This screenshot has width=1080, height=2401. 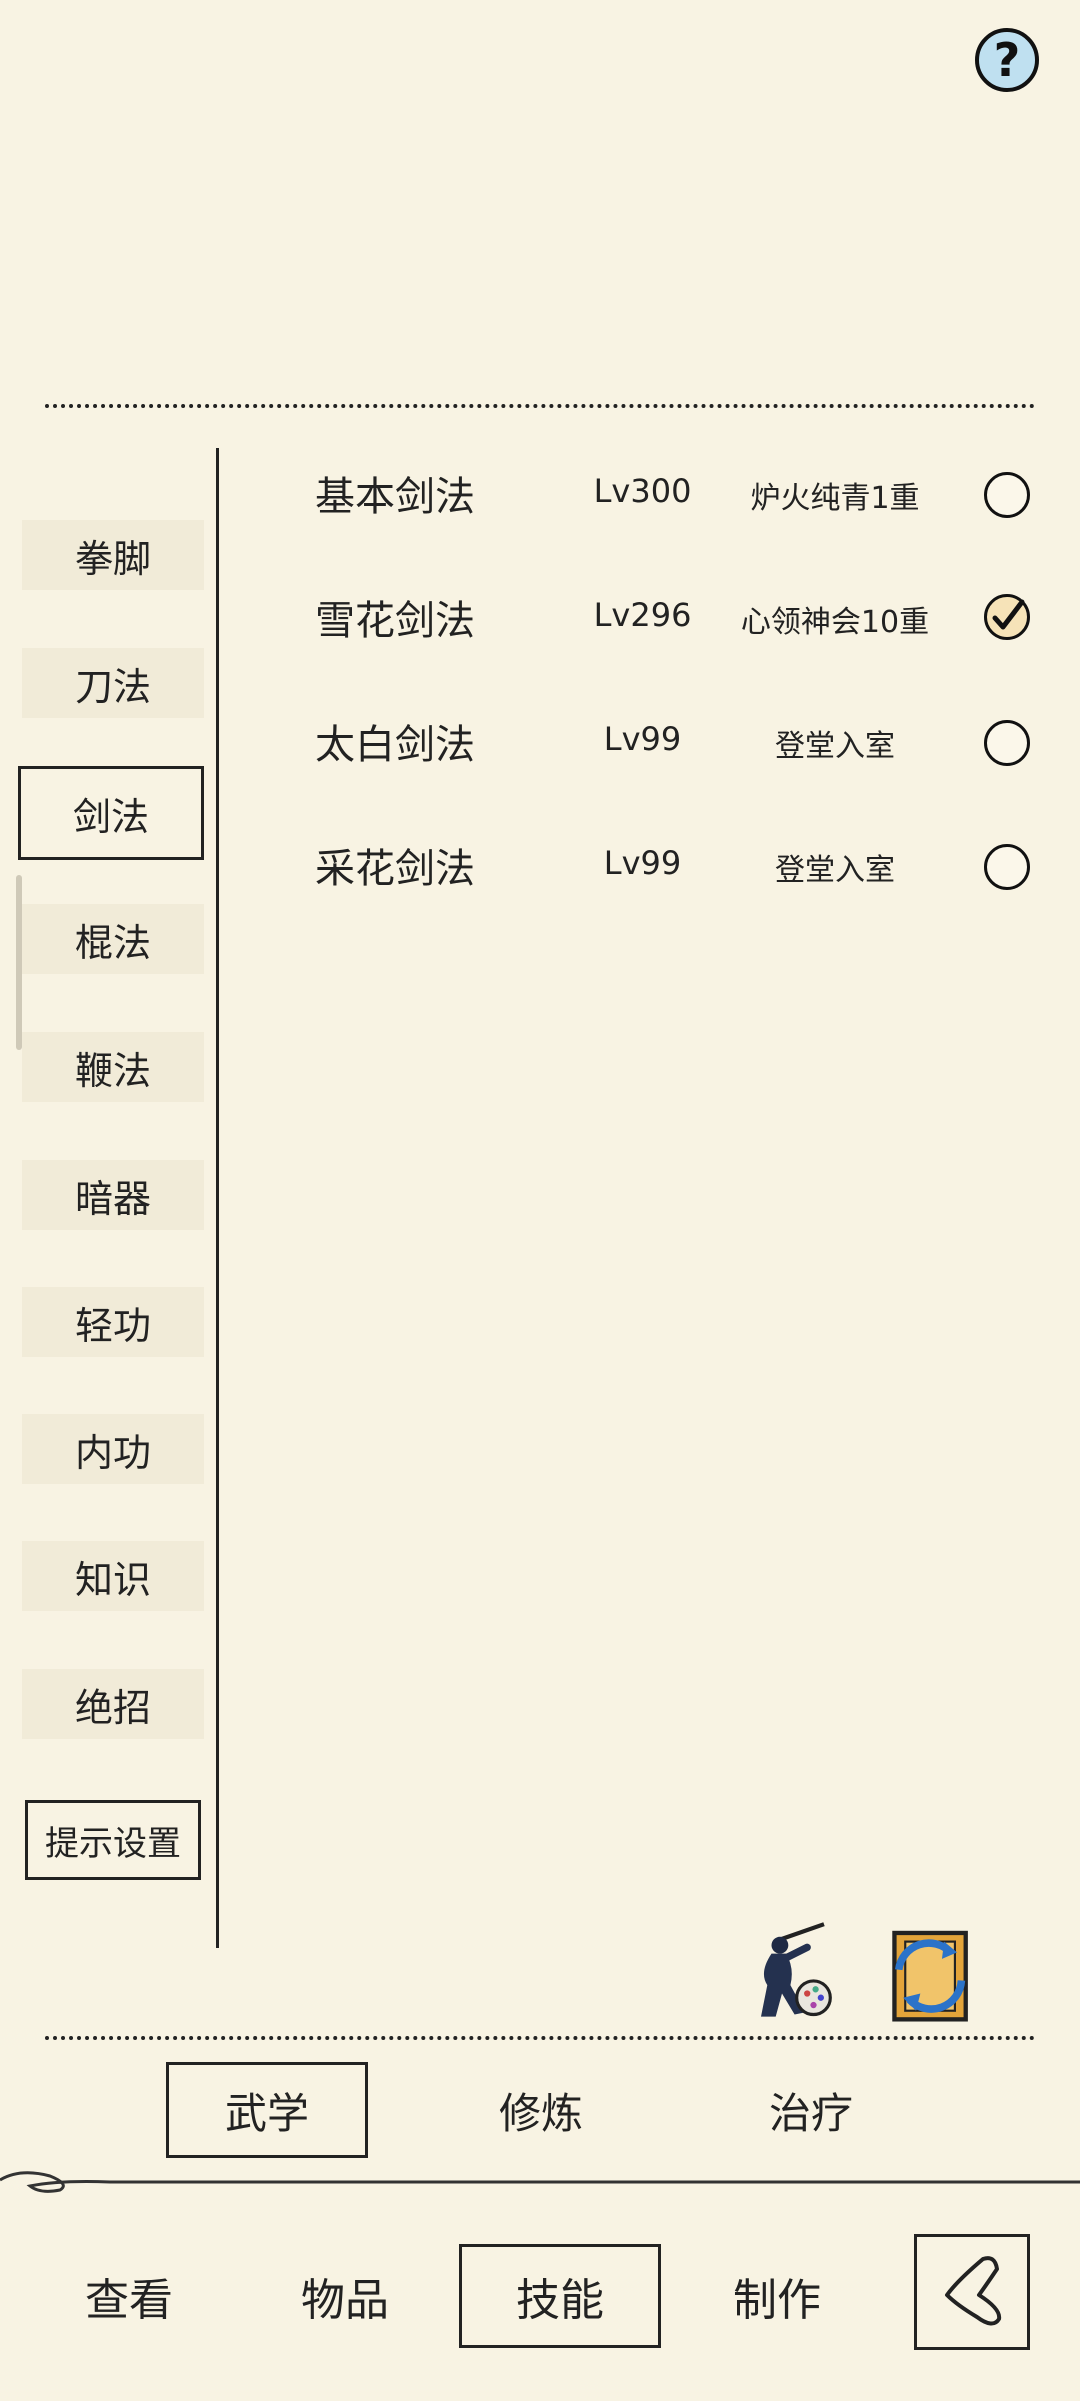 I want to click on skill-name: 雪花剑法, so click(x=395, y=617).